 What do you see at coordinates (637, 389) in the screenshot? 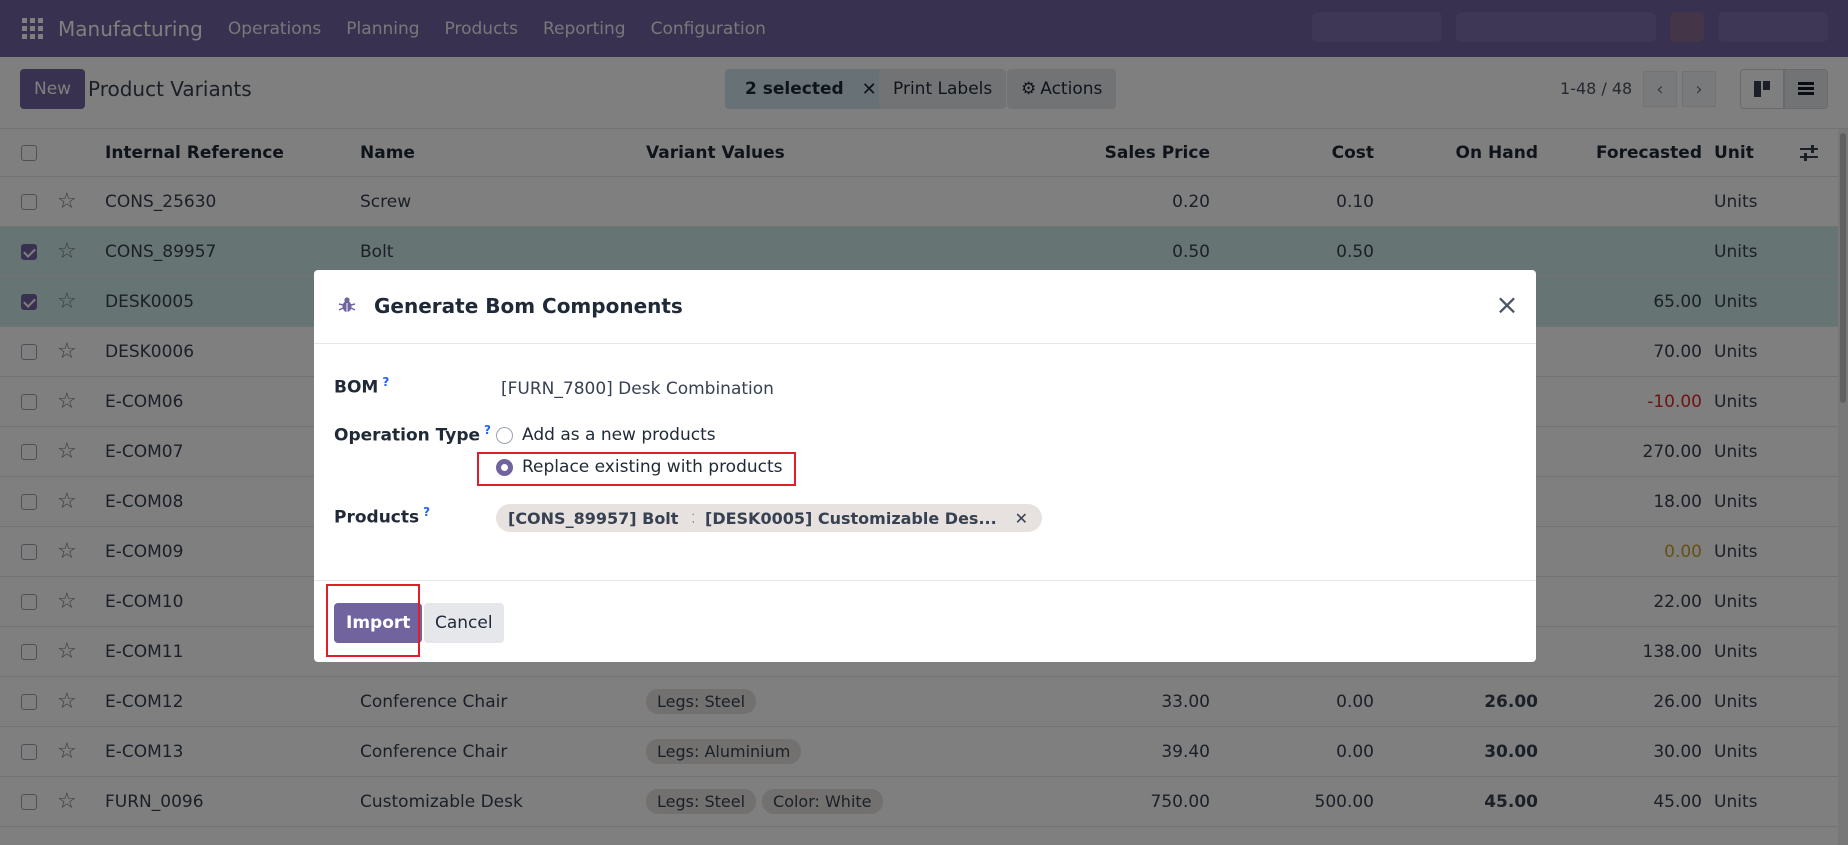
I see `bom-value: [FURN_7800] Desk Combination` at bounding box center [637, 389].